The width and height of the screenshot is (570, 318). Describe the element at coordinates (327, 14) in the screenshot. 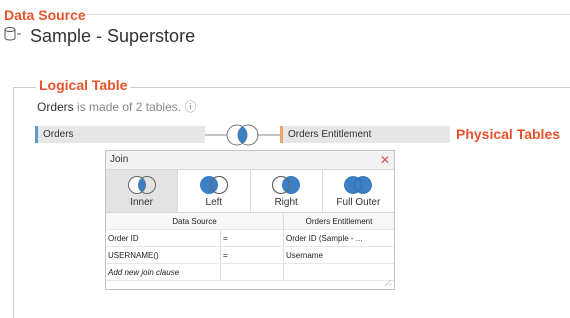

I see `data-source-divider` at that location.